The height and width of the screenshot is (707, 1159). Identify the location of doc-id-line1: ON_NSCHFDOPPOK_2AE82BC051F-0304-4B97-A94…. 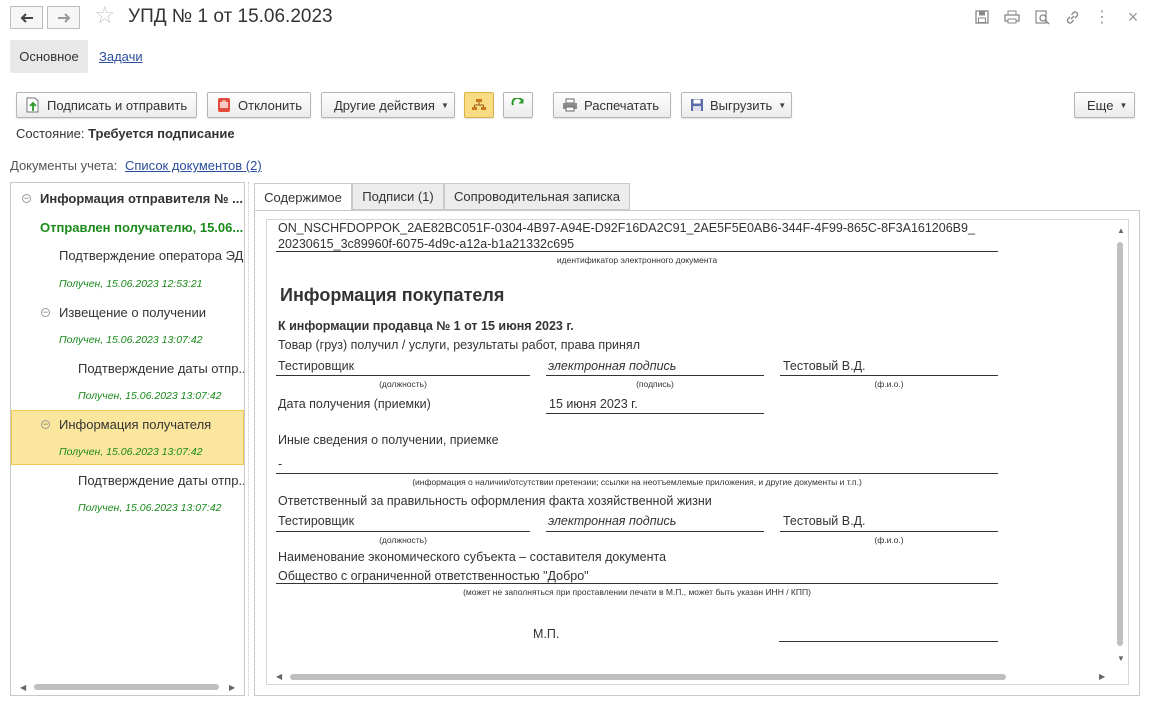
(626, 228).